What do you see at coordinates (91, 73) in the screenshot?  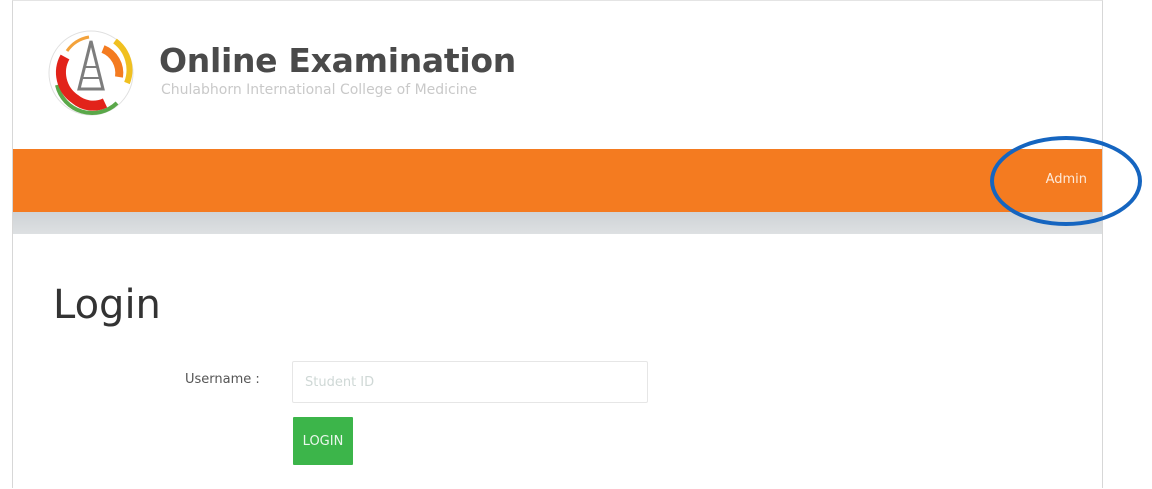 I see `college-seal-logo` at bounding box center [91, 73].